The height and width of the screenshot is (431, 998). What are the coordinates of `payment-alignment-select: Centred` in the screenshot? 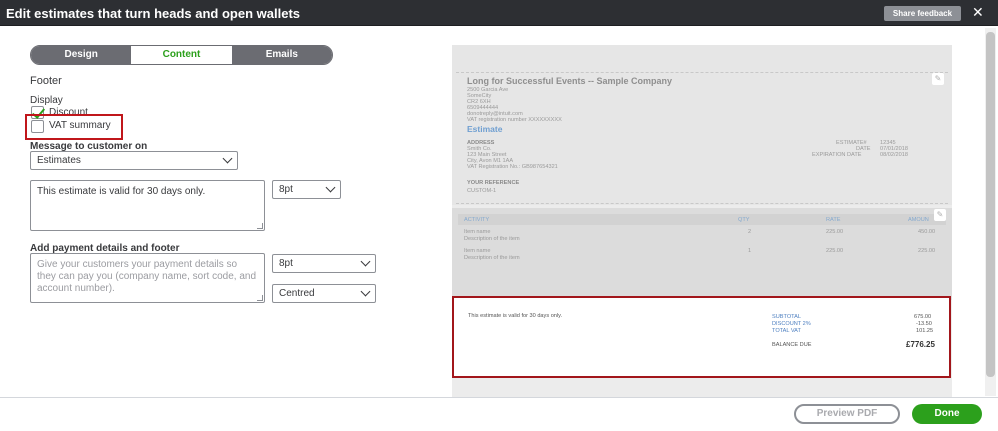 It's located at (324, 293).